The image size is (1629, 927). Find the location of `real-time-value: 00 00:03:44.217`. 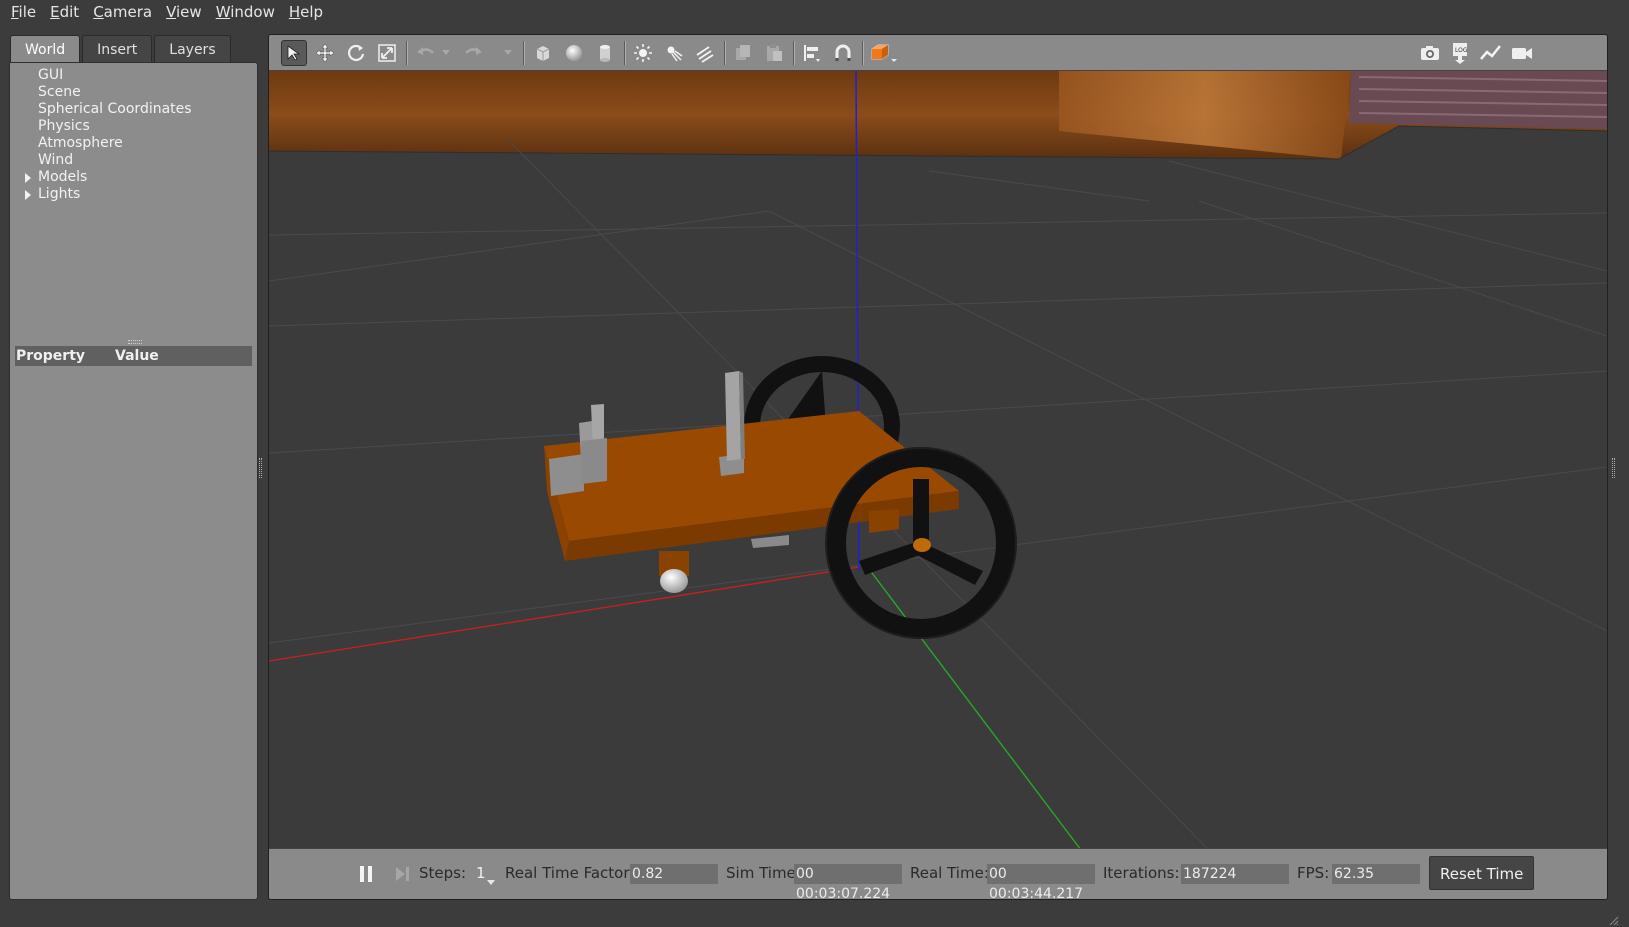

real-time-value: 00 00:03:44.217 is located at coordinates (1041, 881).